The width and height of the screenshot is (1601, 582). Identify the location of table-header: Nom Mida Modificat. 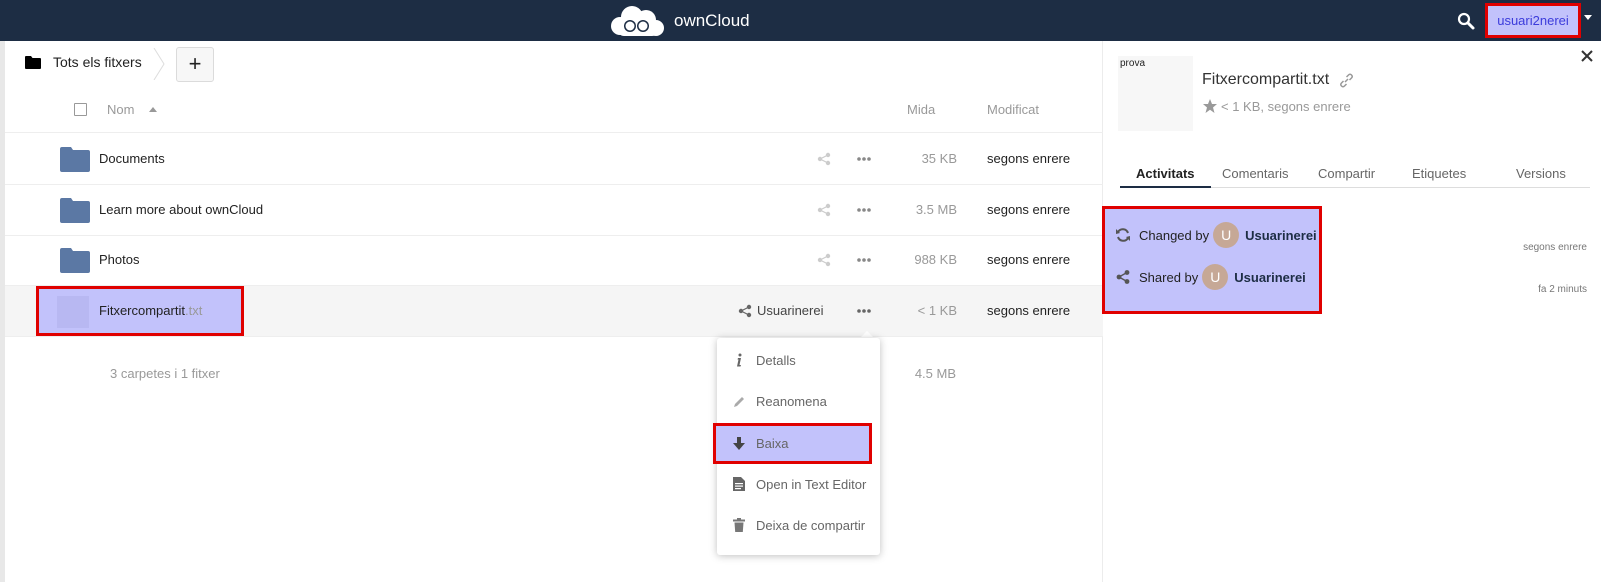
(554, 110).